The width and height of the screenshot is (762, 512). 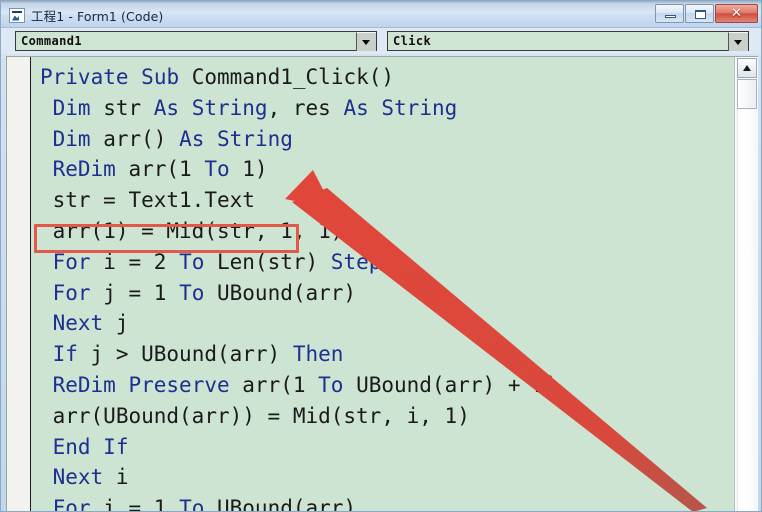 I want to click on code-line: Next j, so click(x=91, y=323).